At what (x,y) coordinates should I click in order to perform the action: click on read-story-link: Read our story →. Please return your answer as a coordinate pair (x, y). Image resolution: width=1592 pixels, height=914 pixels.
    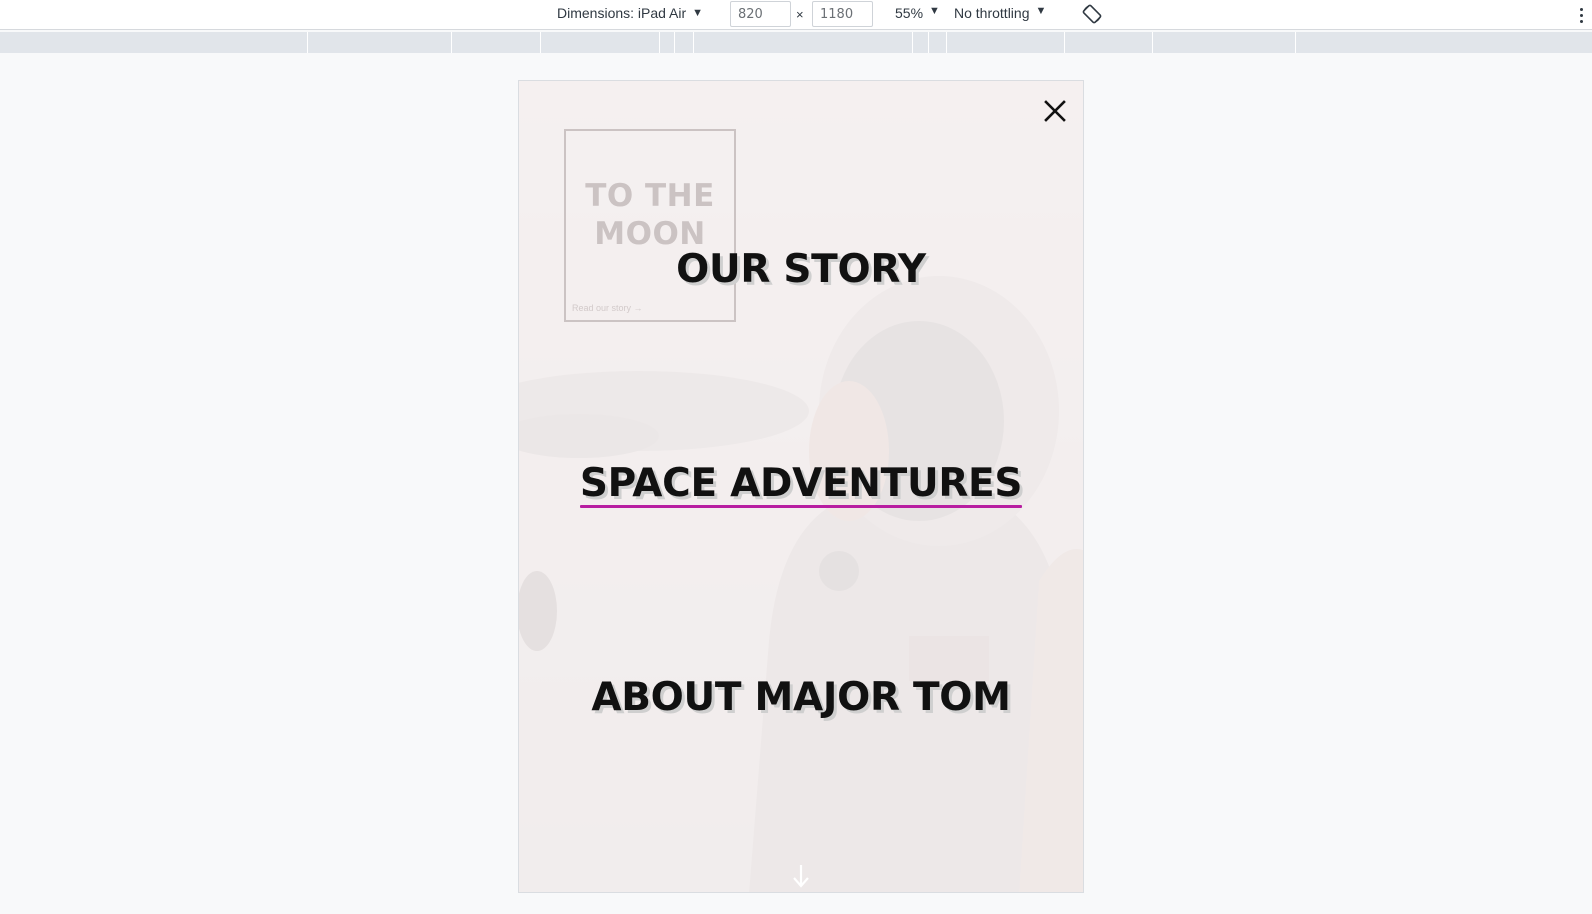
    Looking at the image, I should click on (607, 308).